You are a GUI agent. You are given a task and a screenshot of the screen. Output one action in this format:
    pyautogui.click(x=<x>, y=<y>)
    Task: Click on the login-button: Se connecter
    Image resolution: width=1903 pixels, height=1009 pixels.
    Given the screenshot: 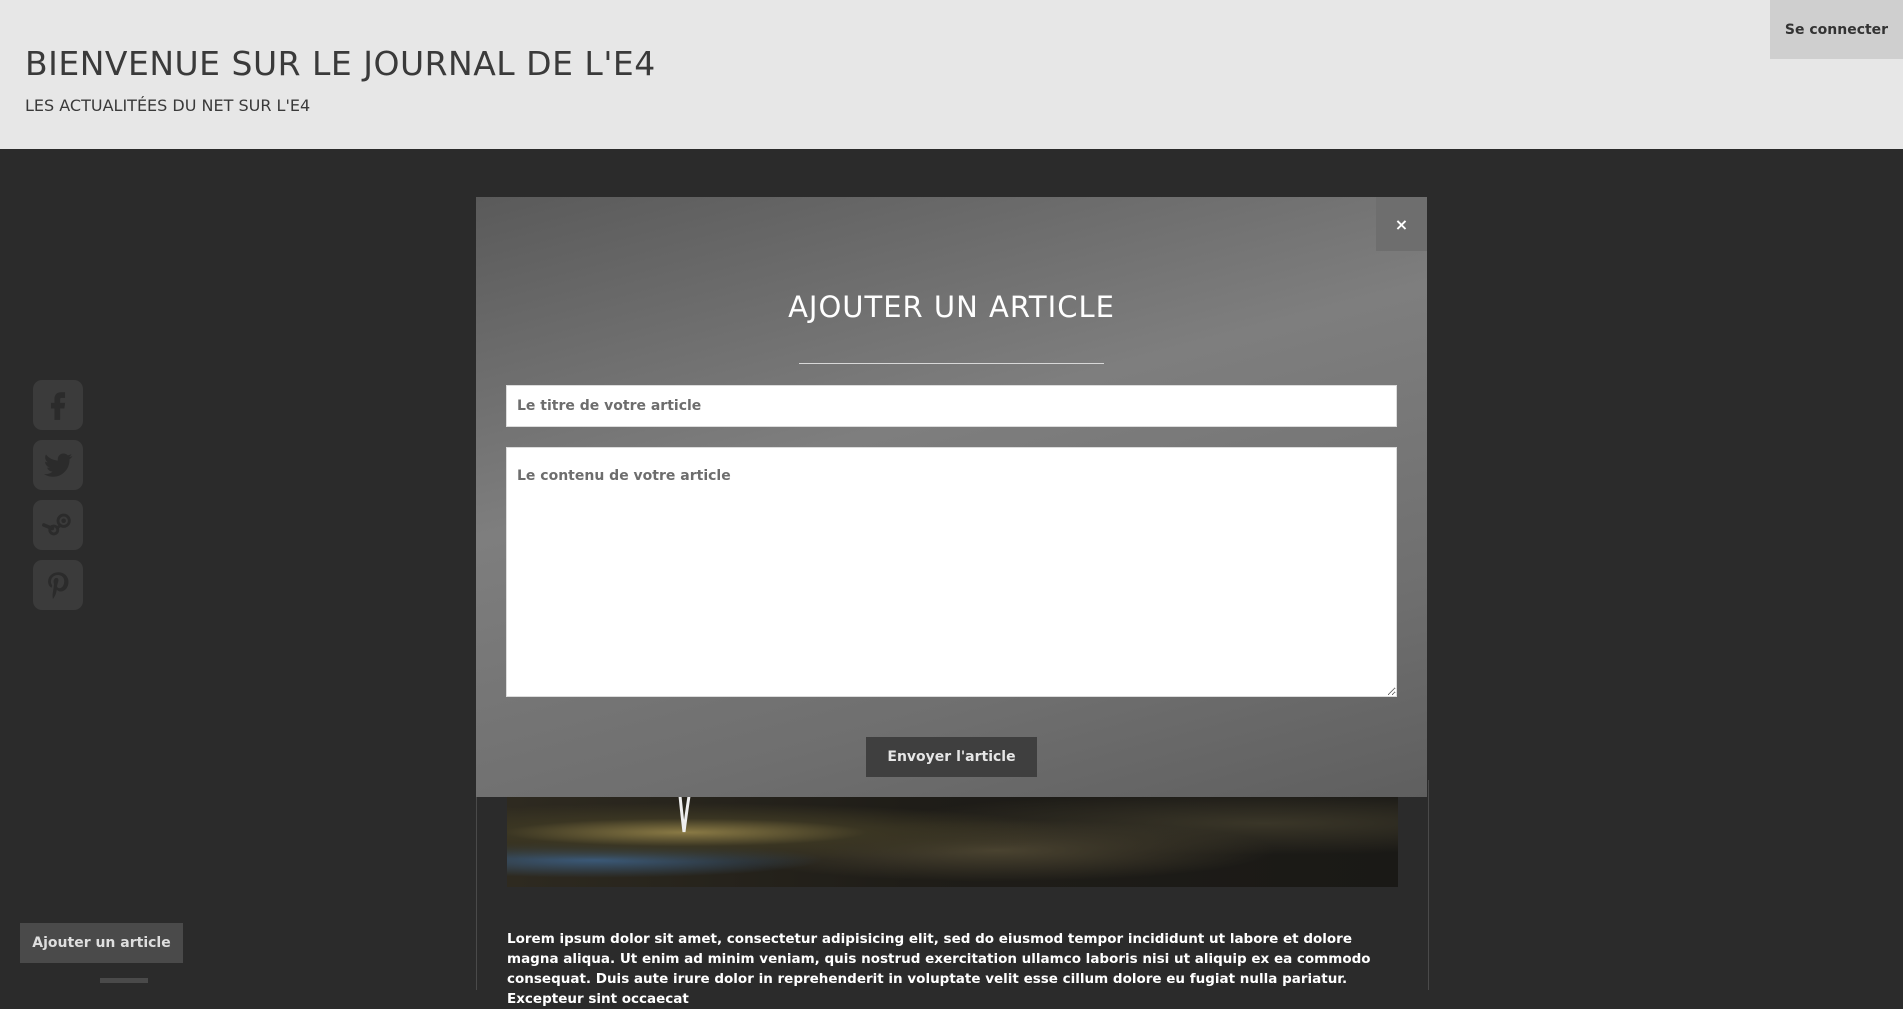 What is the action you would take?
    pyautogui.click(x=1836, y=29)
    